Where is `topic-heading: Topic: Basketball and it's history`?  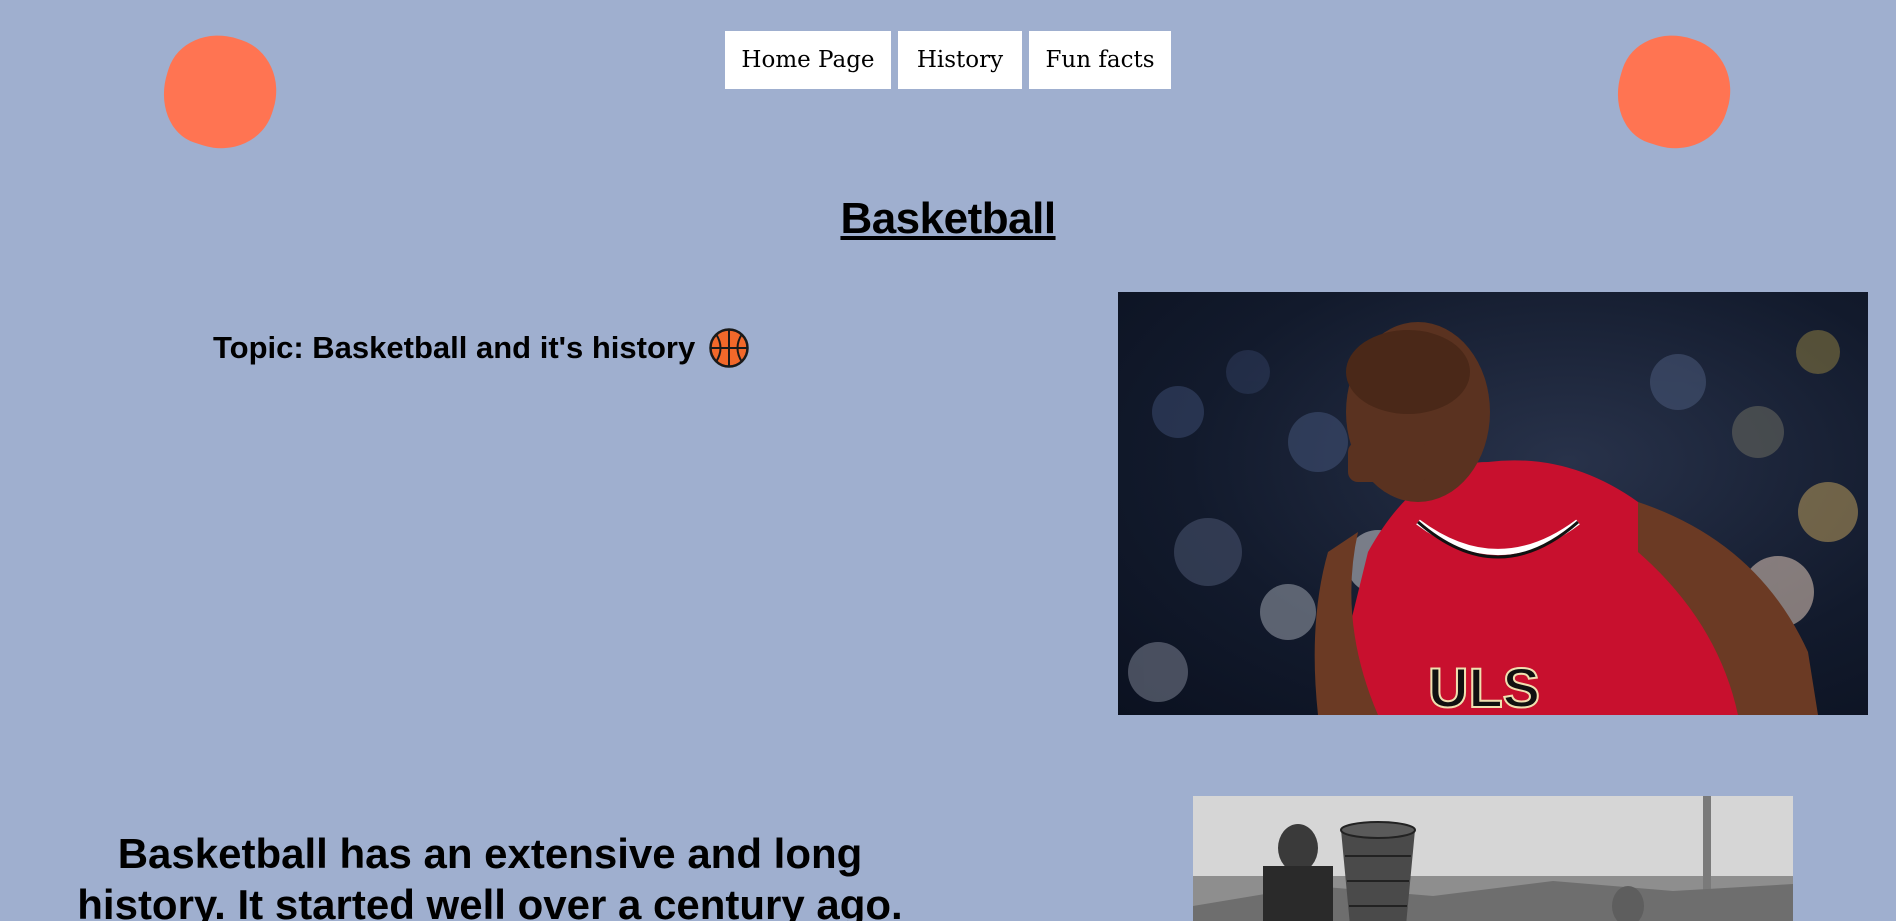 topic-heading: Topic: Basketball and it's history is located at coordinates (481, 348).